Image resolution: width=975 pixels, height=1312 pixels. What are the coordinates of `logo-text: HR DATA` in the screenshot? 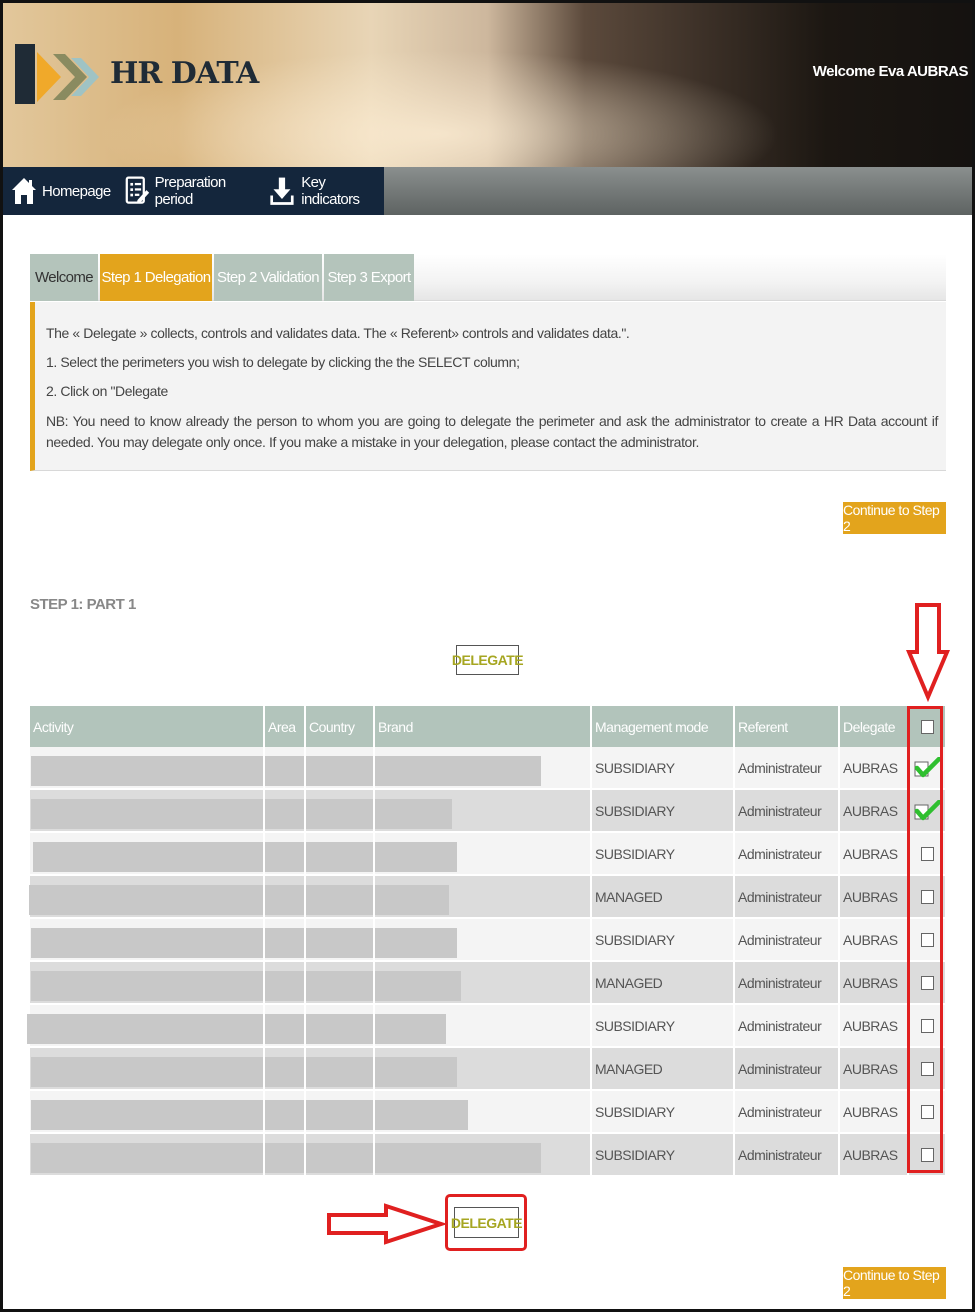 It's located at (184, 73).